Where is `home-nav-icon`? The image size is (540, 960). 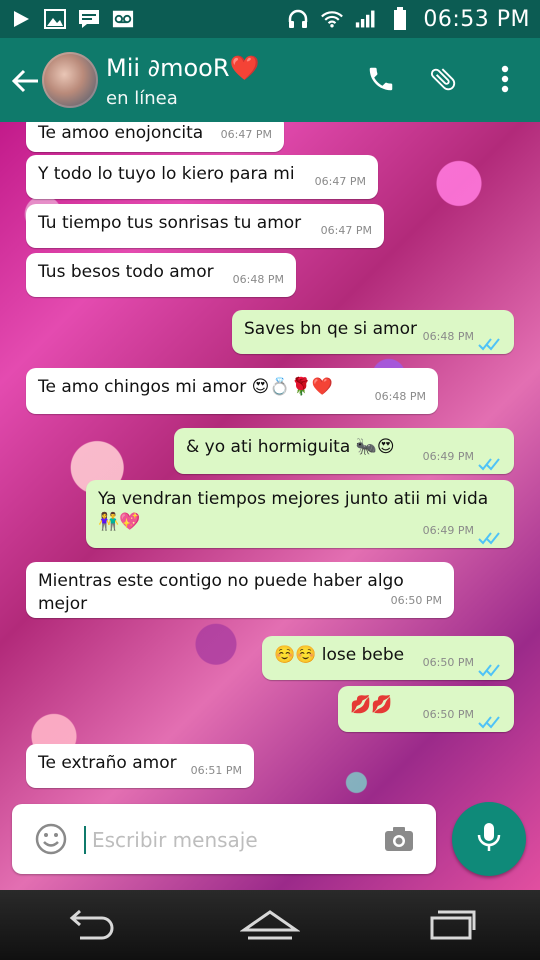 home-nav-icon is located at coordinates (270, 925).